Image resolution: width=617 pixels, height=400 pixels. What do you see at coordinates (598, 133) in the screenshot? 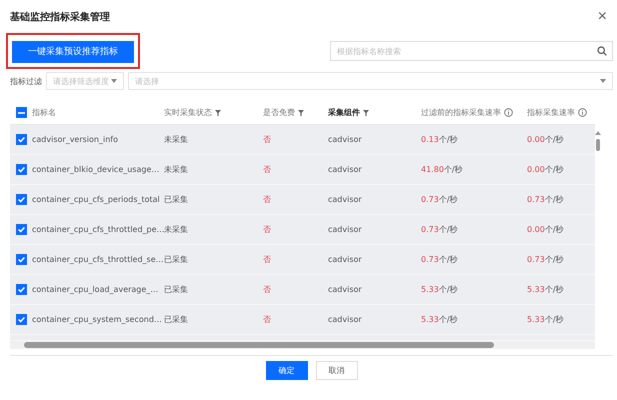
I see `up-arrow-icon` at bounding box center [598, 133].